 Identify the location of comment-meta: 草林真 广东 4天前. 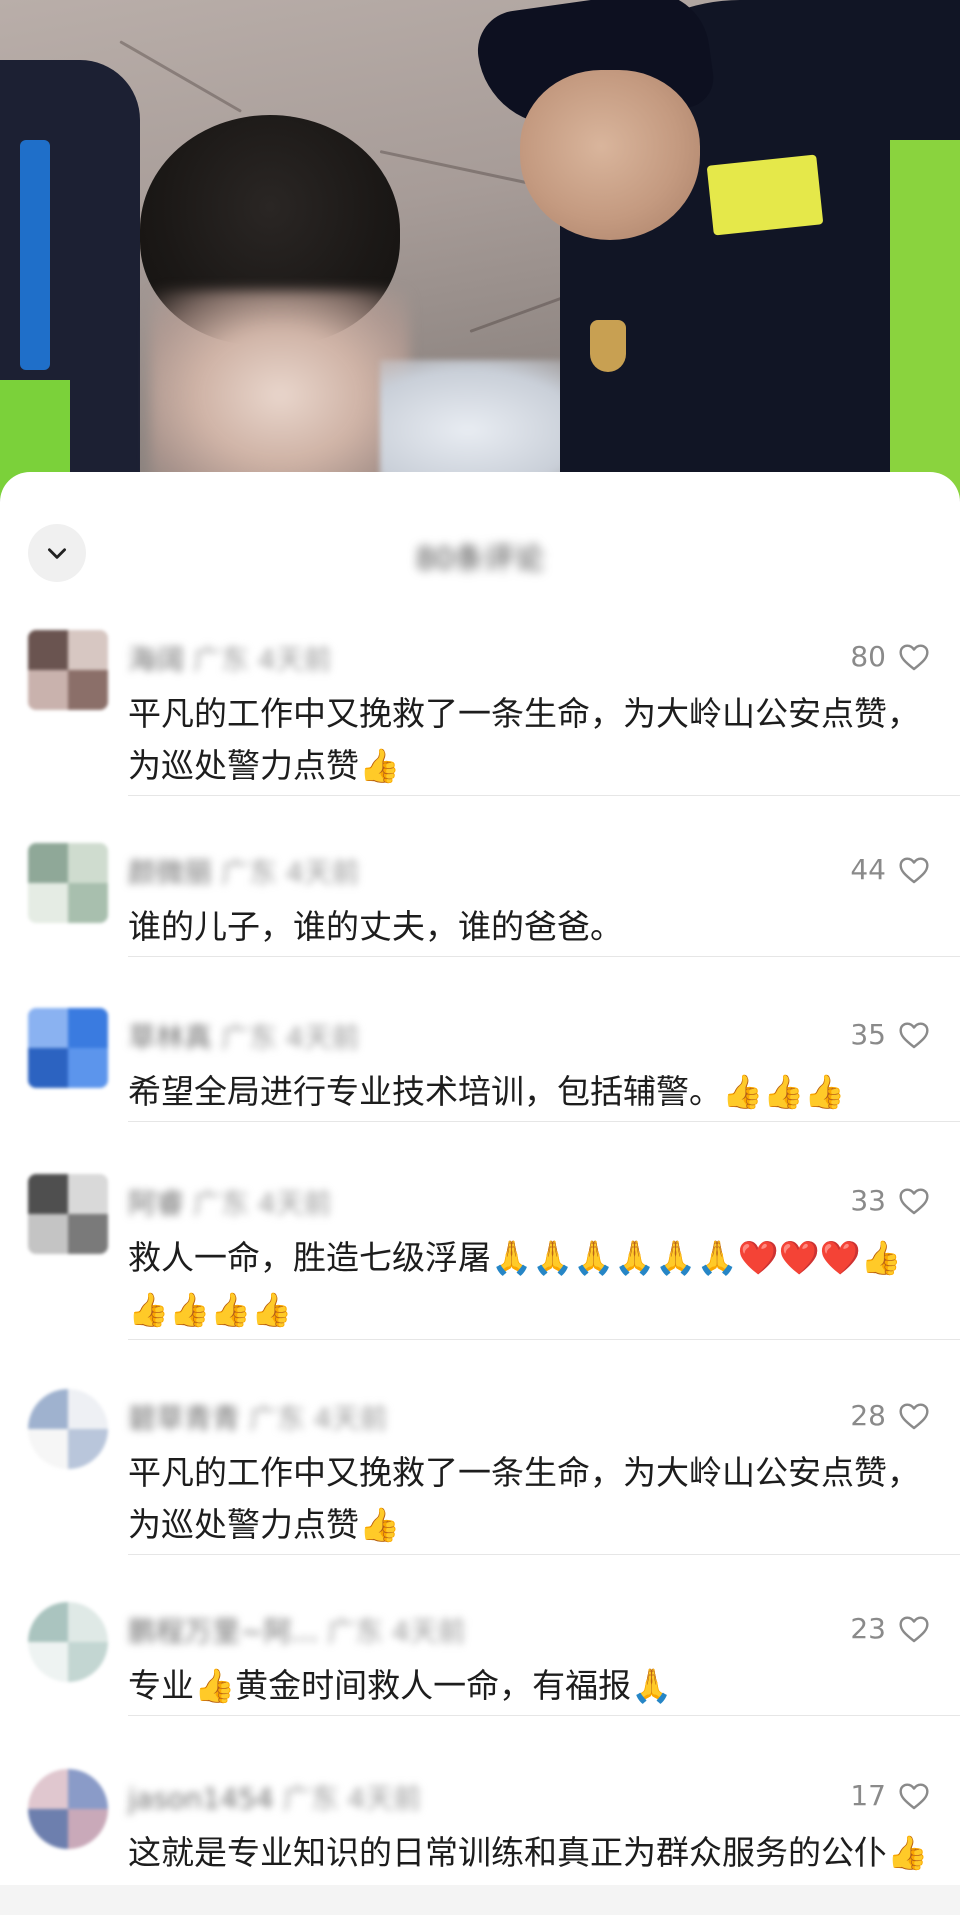
(244, 1036).